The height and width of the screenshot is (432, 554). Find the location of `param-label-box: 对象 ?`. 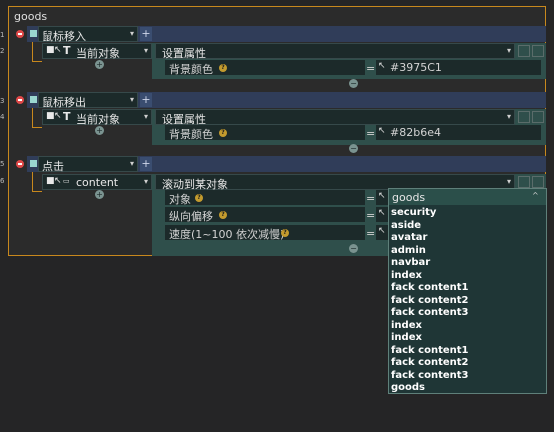

param-label-box: 对象 ? is located at coordinates (265, 198).